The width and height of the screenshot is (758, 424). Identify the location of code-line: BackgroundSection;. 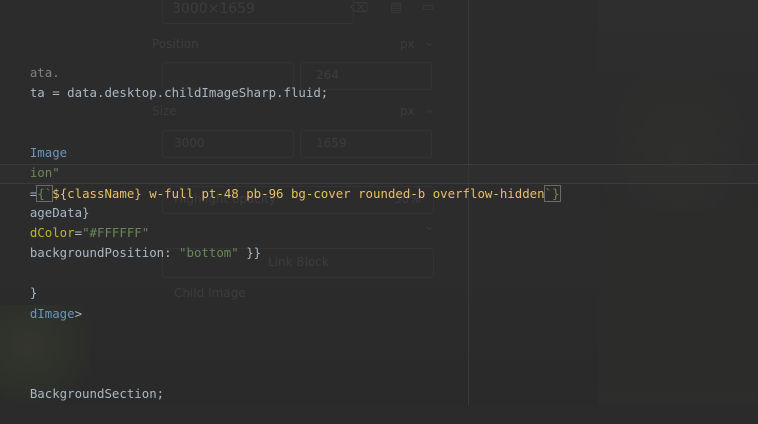
(82, 382).